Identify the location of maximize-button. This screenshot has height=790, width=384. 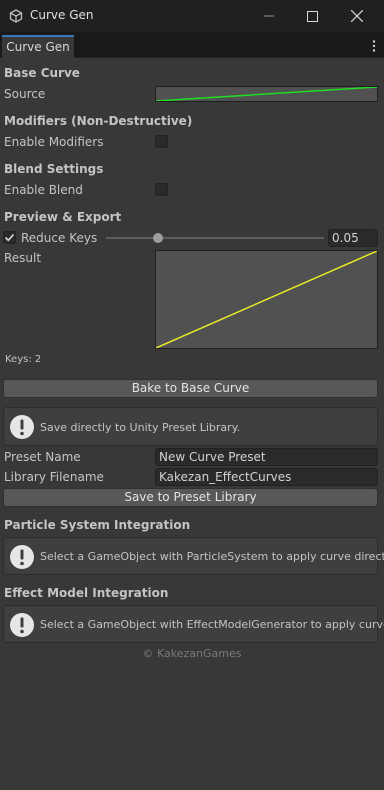
(312, 16).